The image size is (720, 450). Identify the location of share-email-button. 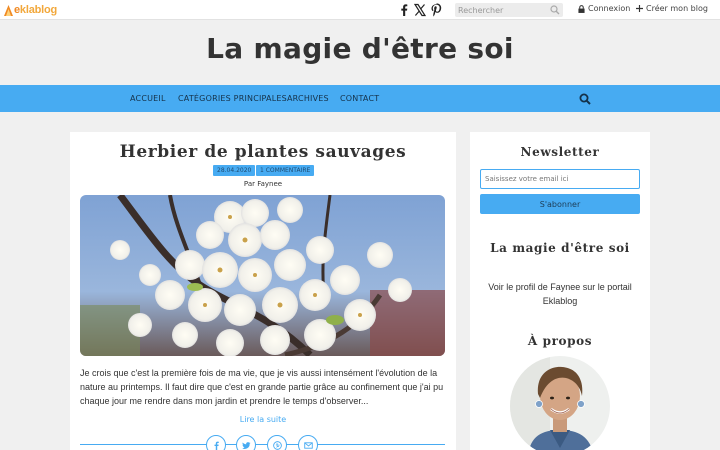
(308, 442).